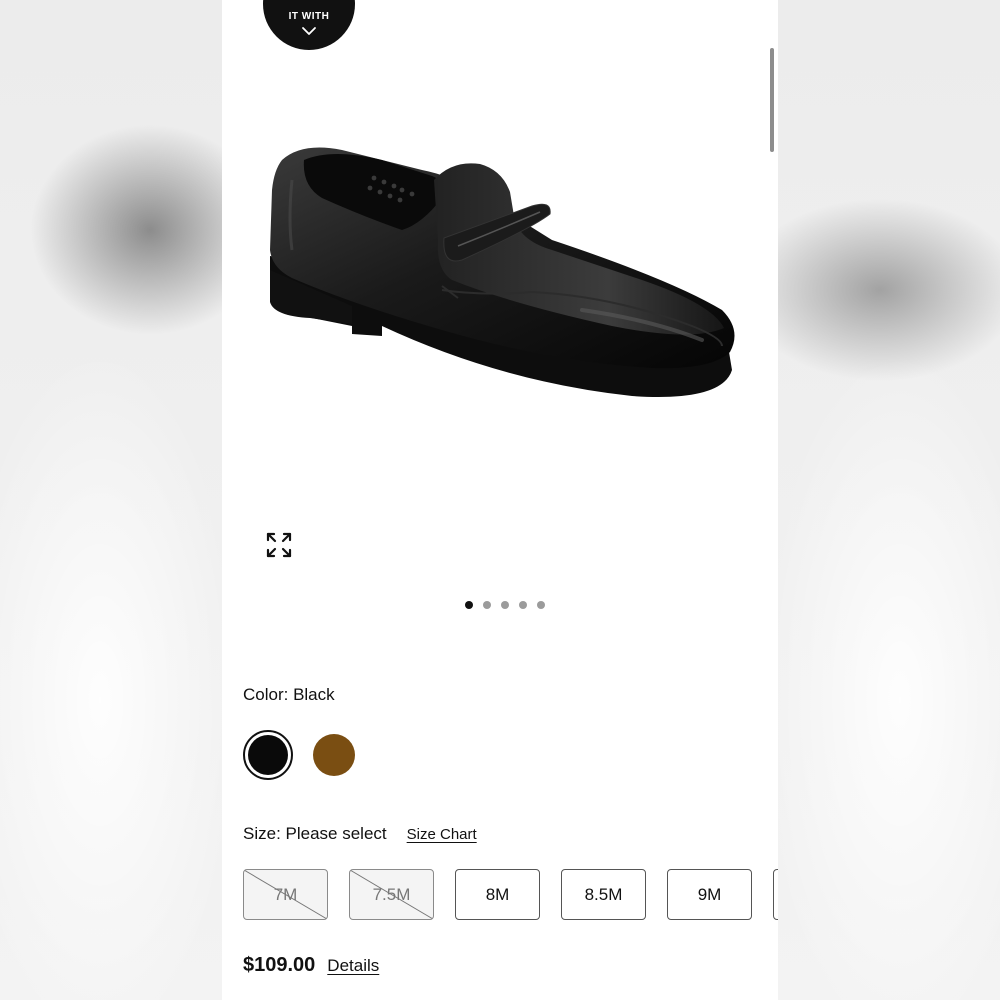 This screenshot has height=1000, width=1000. I want to click on size-option-8m: 8M, so click(497, 894).